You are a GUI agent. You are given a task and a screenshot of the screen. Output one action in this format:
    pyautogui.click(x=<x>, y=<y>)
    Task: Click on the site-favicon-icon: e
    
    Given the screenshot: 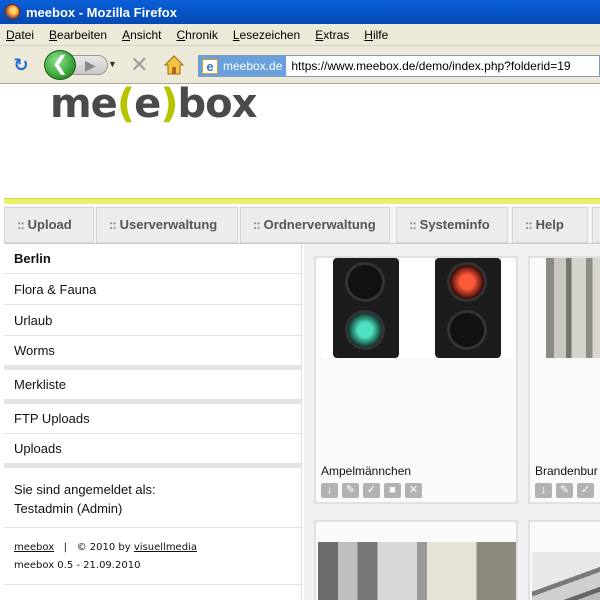 What is the action you would take?
    pyautogui.click(x=210, y=66)
    